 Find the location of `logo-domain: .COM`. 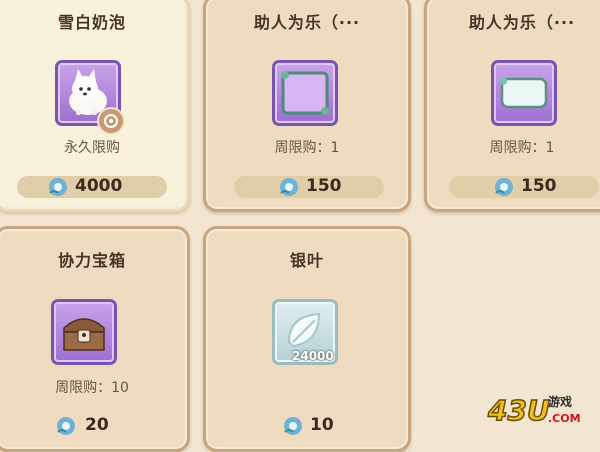

logo-domain: .COM is located at coordinates (564, 418).